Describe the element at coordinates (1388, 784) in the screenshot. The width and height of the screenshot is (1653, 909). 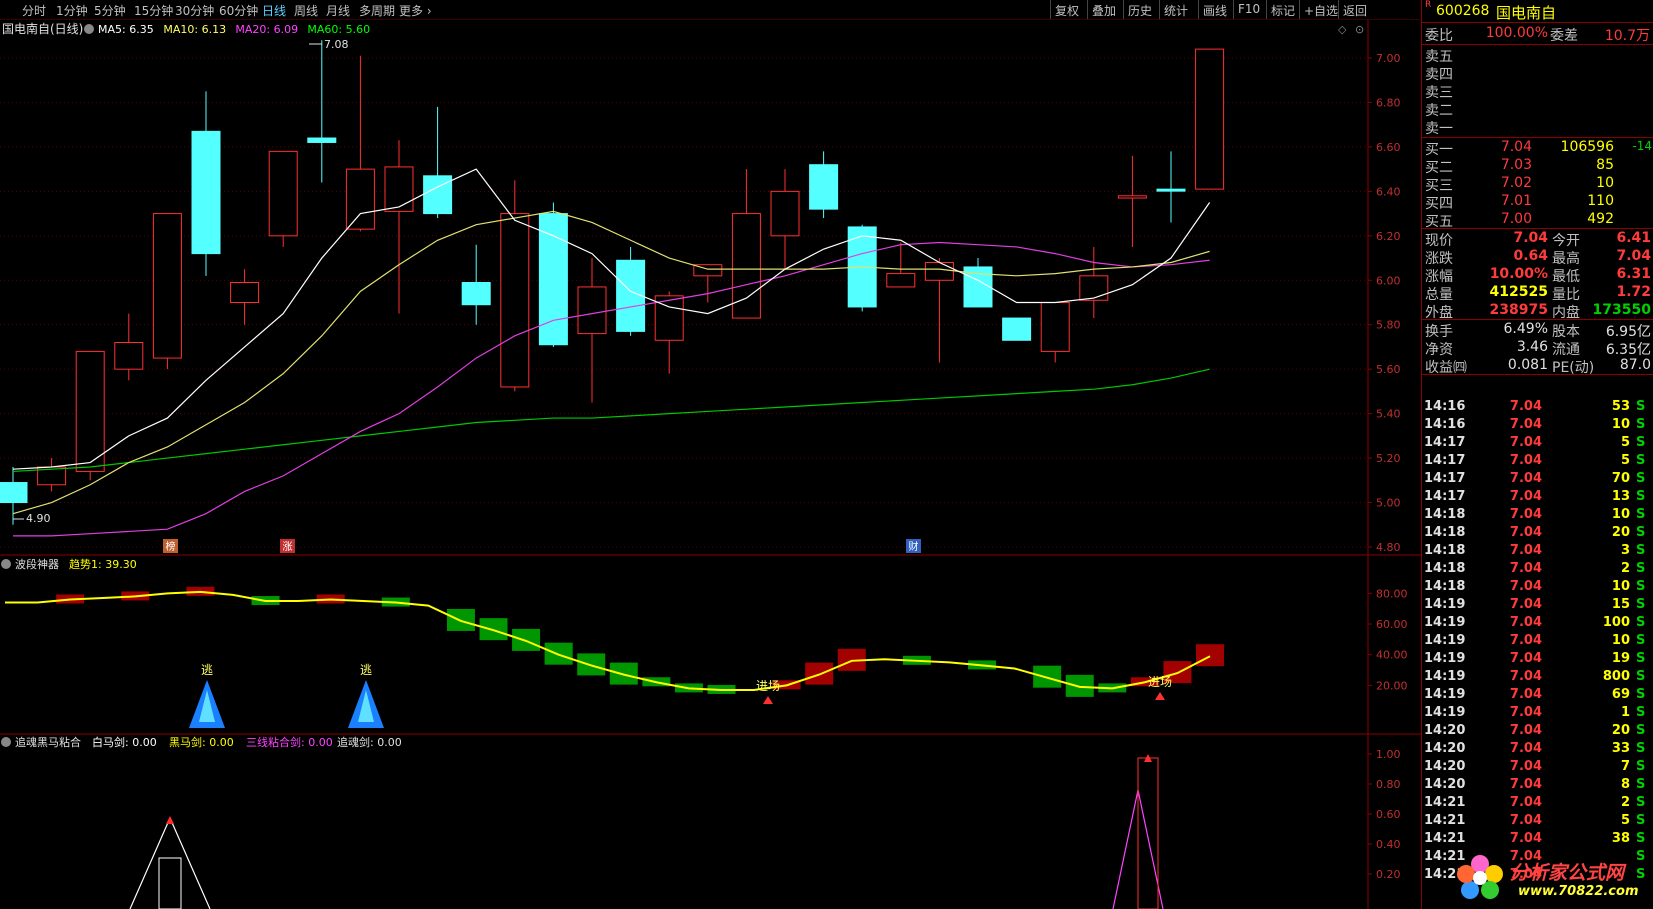
I see `ind2-tick-label: 0.80` at that location.